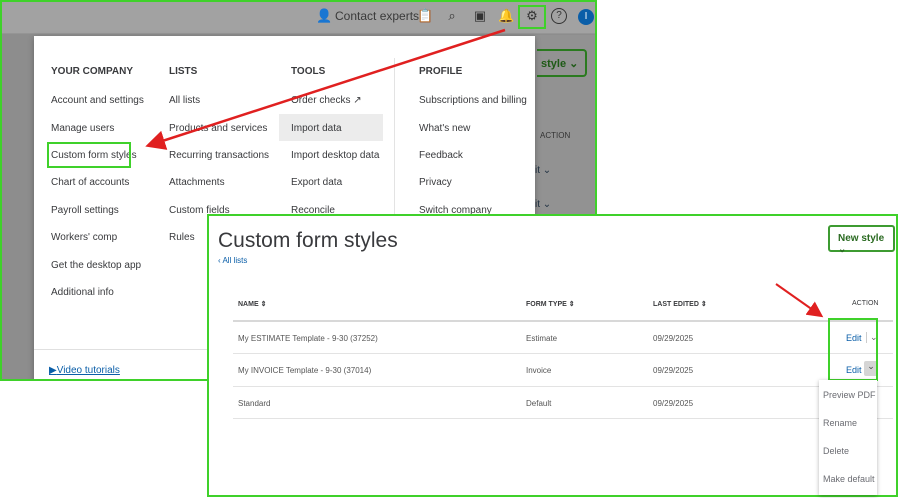 This screenshot has height=498, width=903. What do you see at coordinates (184, 100) in the screenshot?
I see `menu-all-lists: All lists` at bounding box center [184, 100].